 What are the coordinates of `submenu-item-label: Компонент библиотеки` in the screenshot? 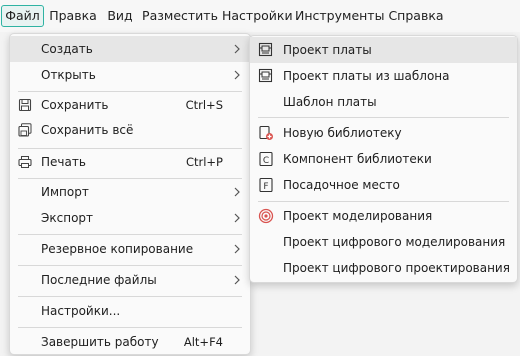 It's located at (357, 159).